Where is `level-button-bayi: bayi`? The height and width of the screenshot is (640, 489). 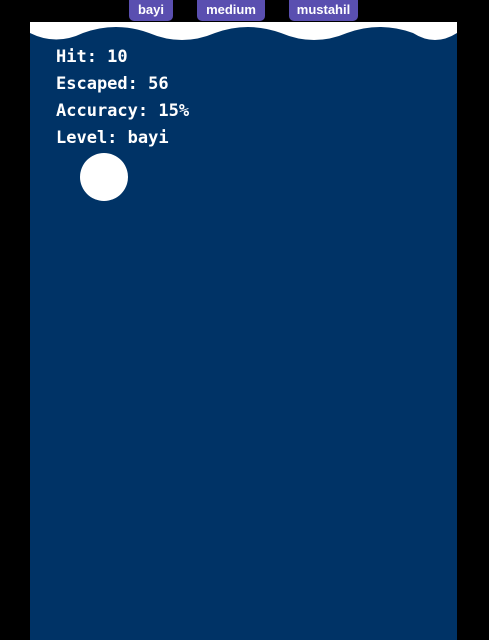
level-button-bayi: bayi is located at coordinates (151, 10).